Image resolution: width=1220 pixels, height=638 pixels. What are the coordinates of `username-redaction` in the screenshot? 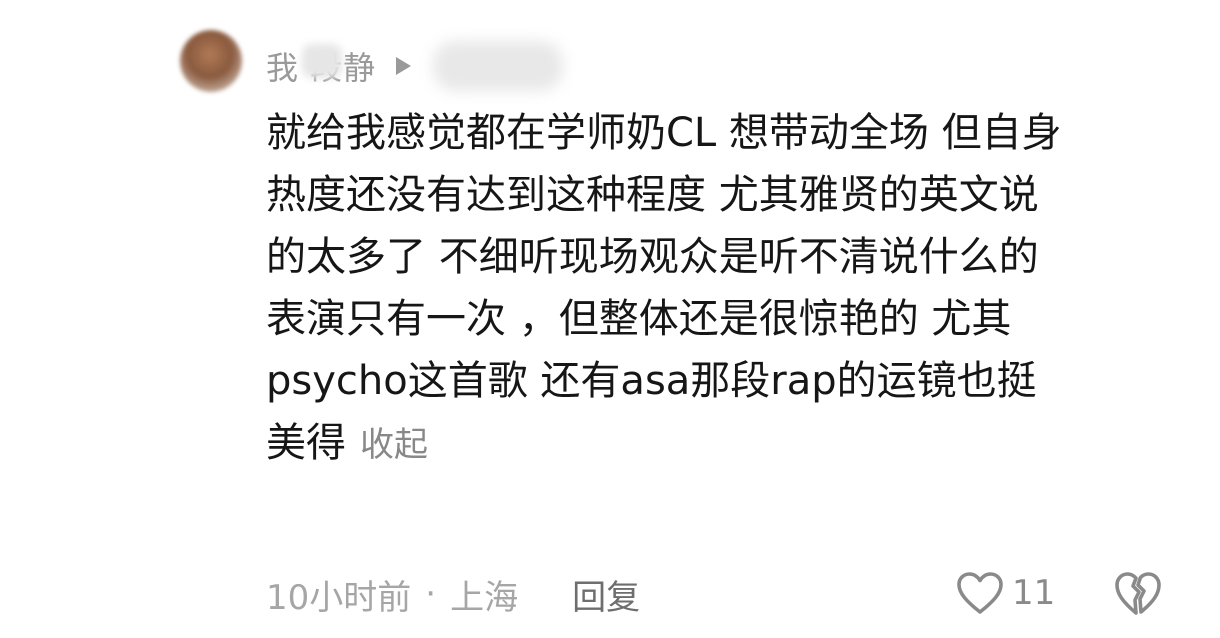 It's located at (322, 61).